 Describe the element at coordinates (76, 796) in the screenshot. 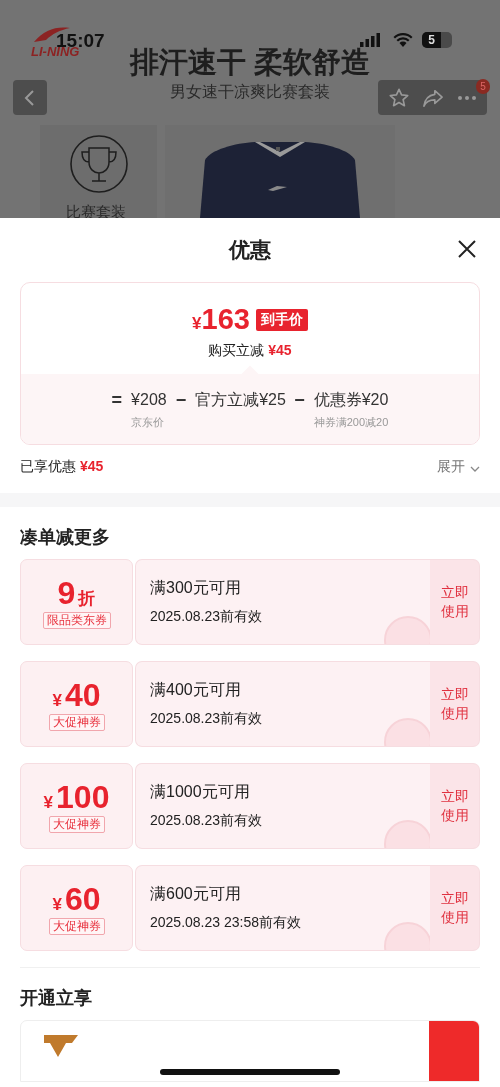

I see `coupon-value: ¥100` at that location.